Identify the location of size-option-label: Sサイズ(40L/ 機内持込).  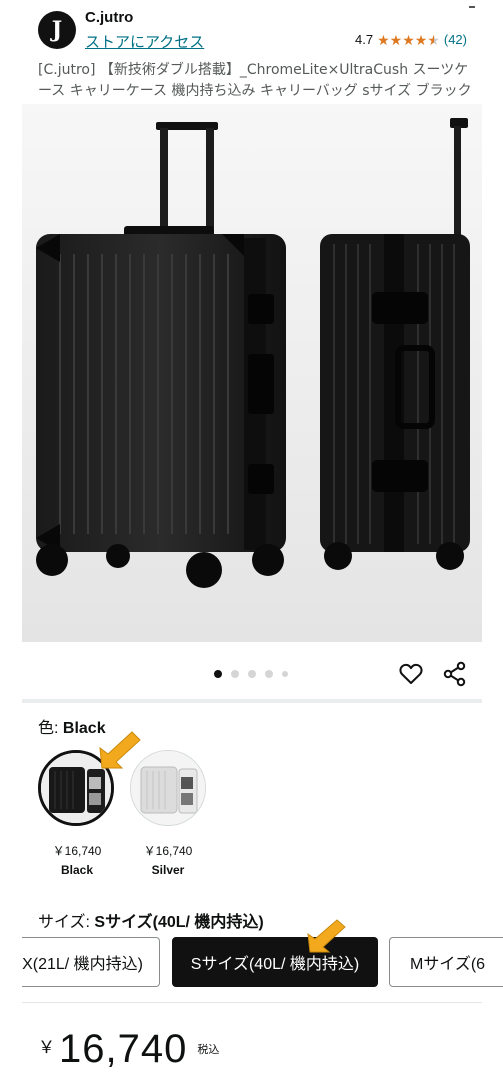
(275, 964).